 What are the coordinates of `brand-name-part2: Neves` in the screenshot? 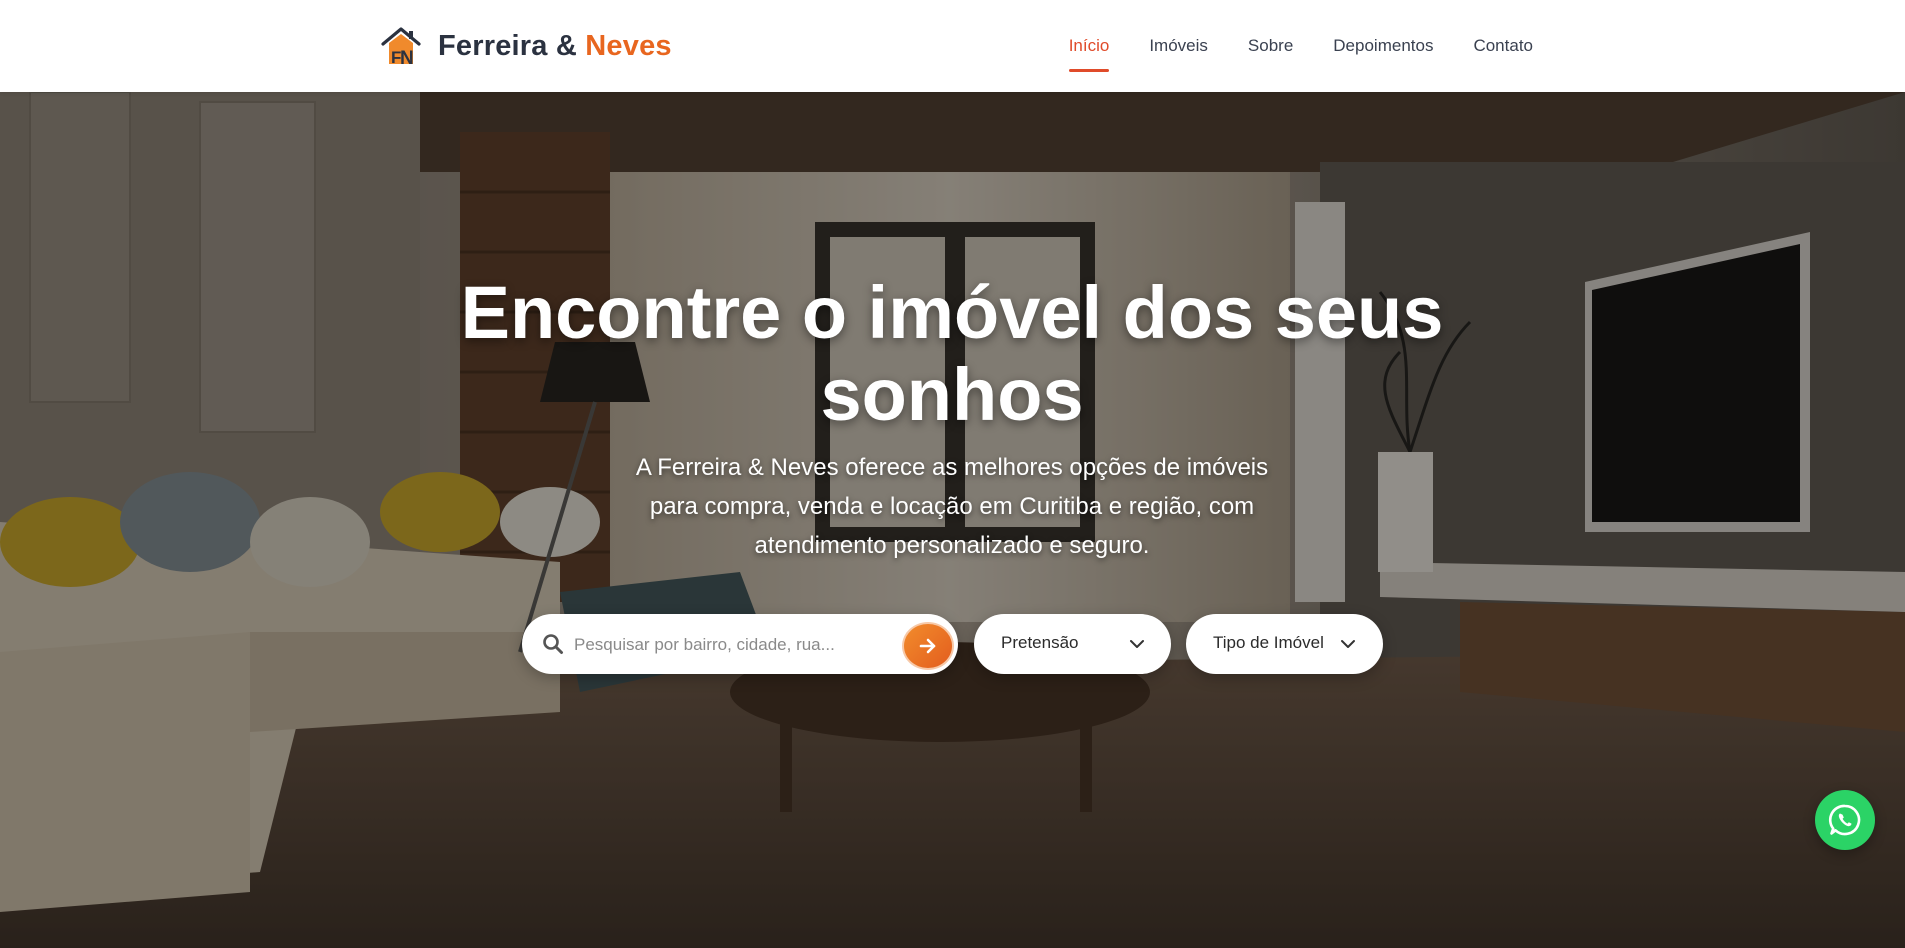 It's located at (628, 45).